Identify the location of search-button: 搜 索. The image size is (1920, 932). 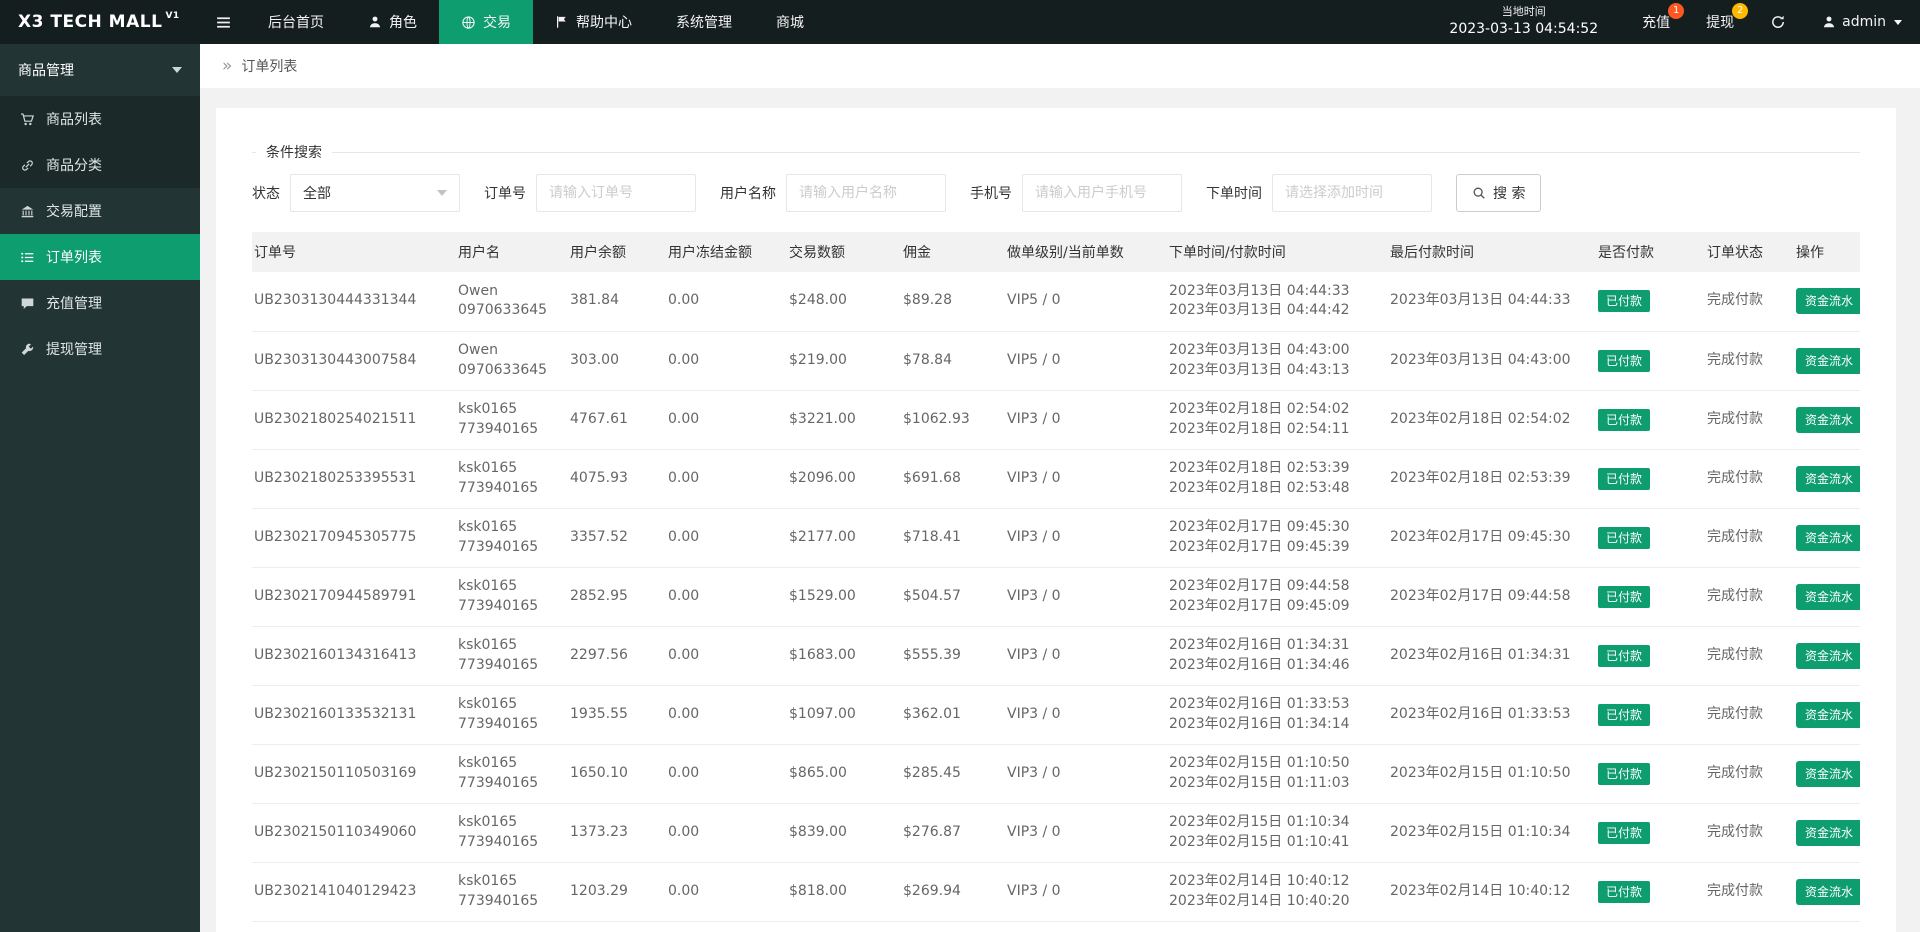
(1499, 193).